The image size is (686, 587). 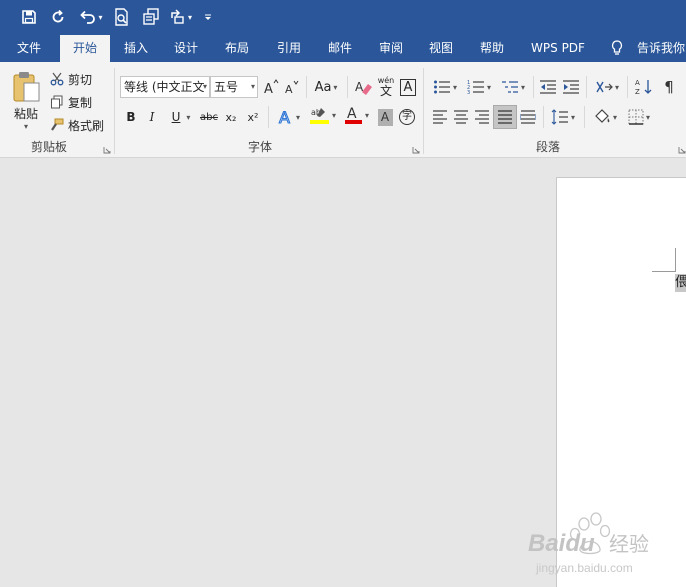 What do you see at coordinates (77, 125) in the screenshot?
I see `format-painter-button: 格式刷` at bounding box center [77, 125].